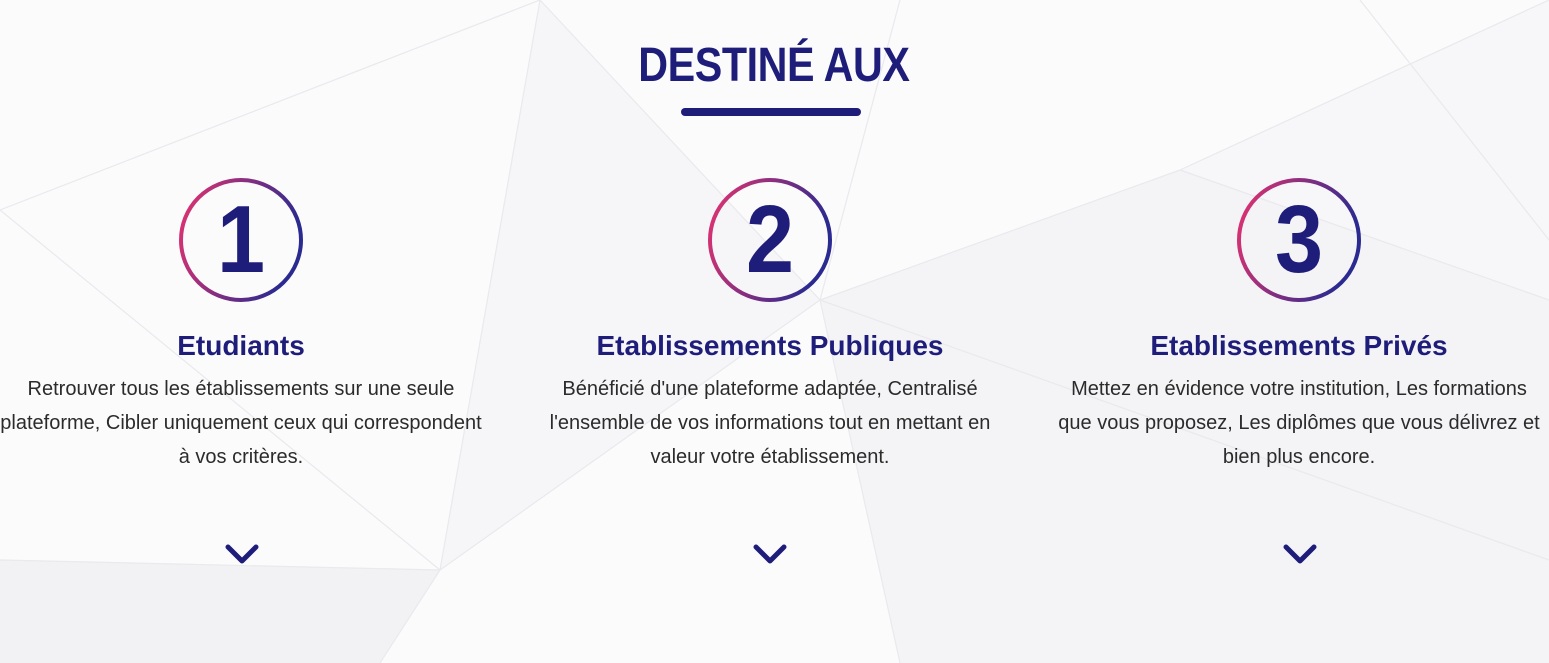  I want to click on number-badge: 3, so click(1299, 240).